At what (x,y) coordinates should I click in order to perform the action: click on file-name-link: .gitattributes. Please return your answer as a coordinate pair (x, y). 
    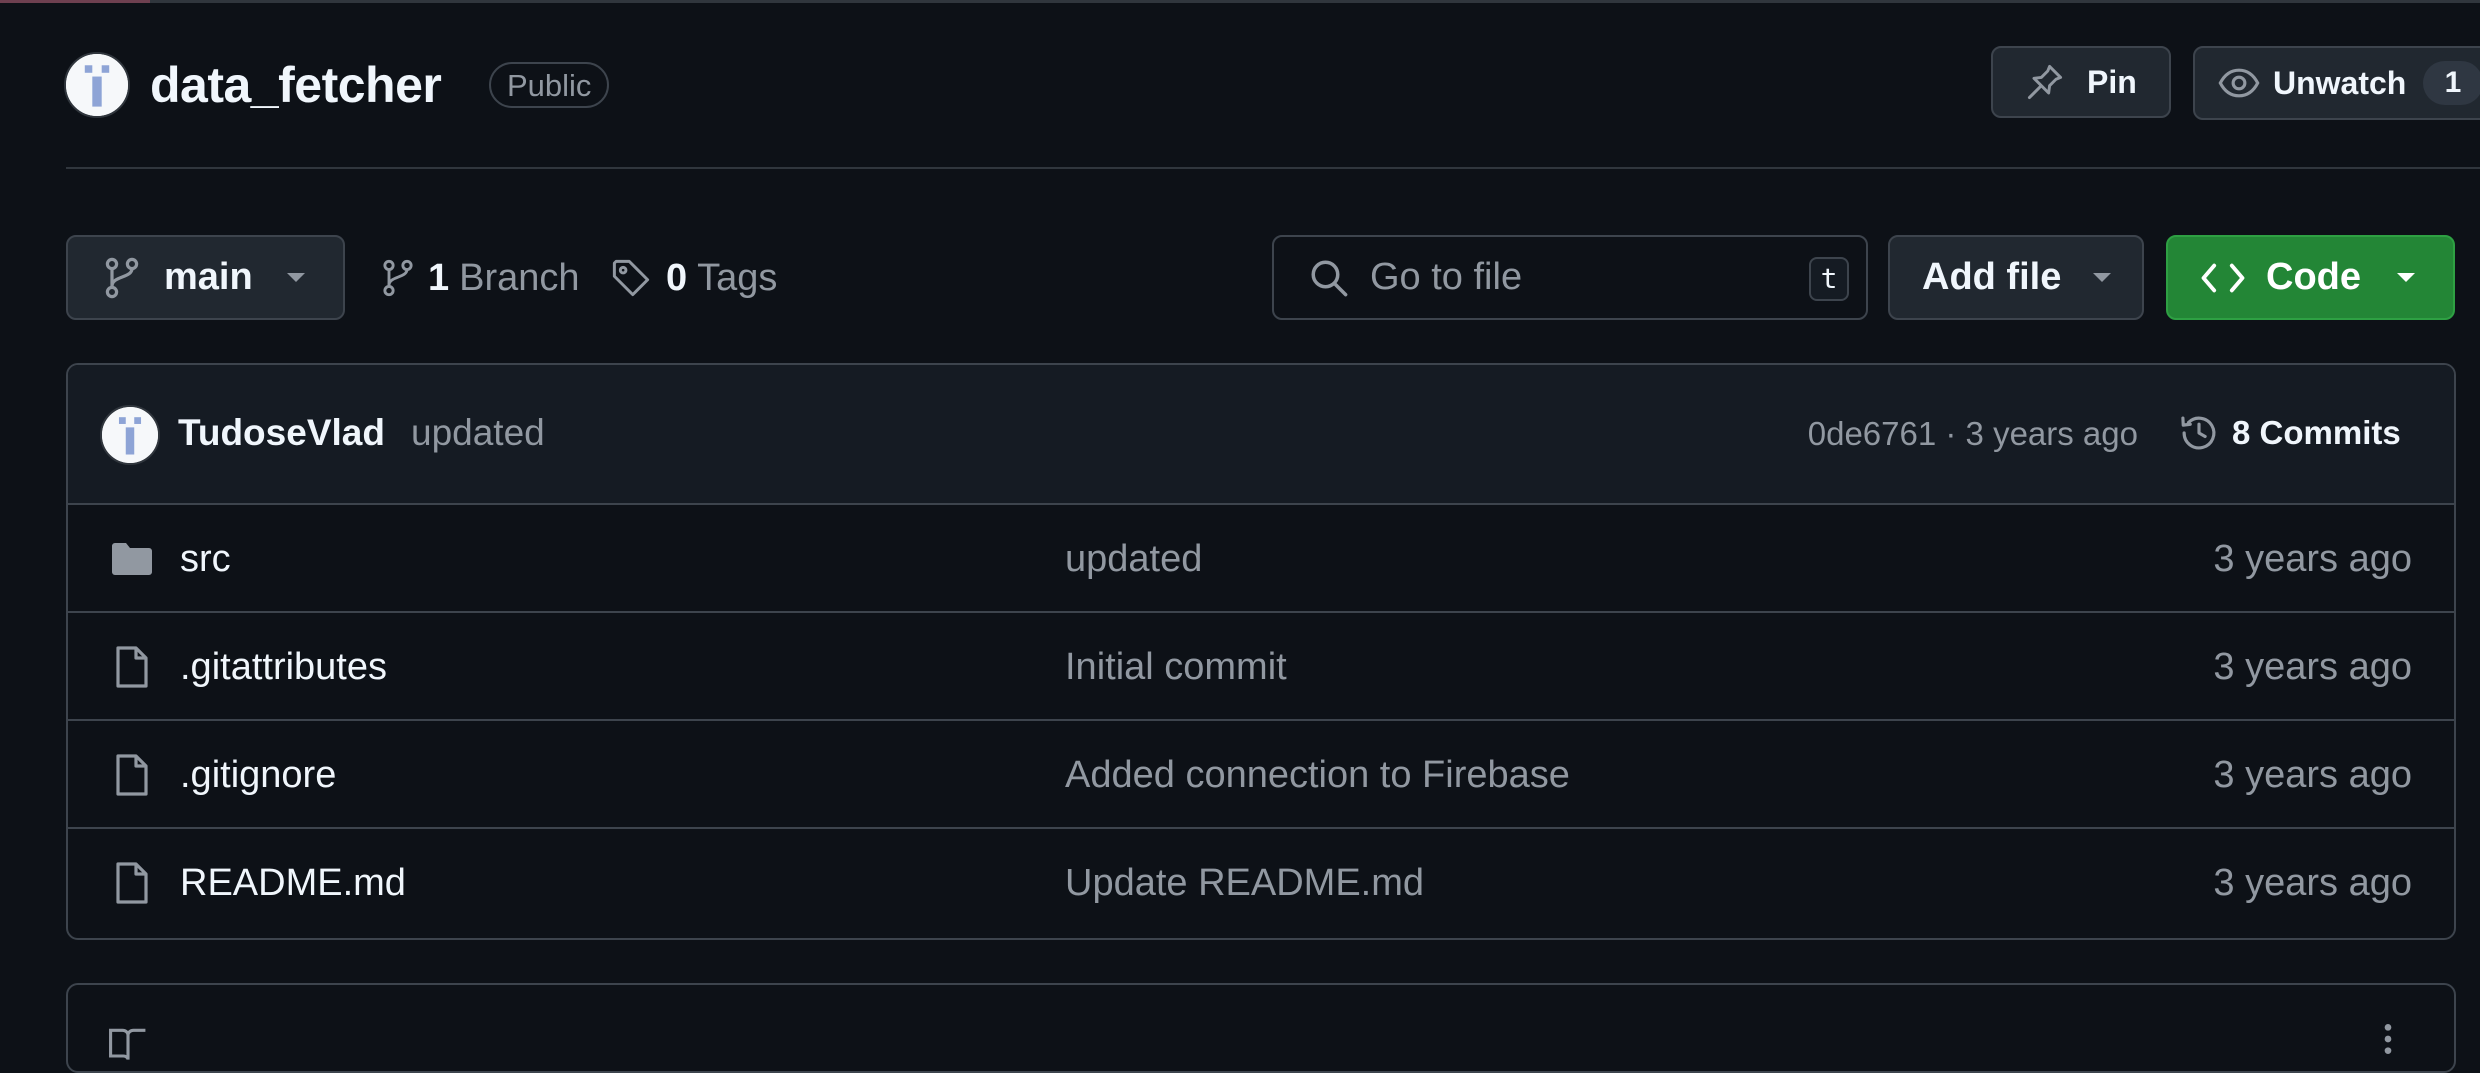
    Looking at the image, I should click on (283, 667).